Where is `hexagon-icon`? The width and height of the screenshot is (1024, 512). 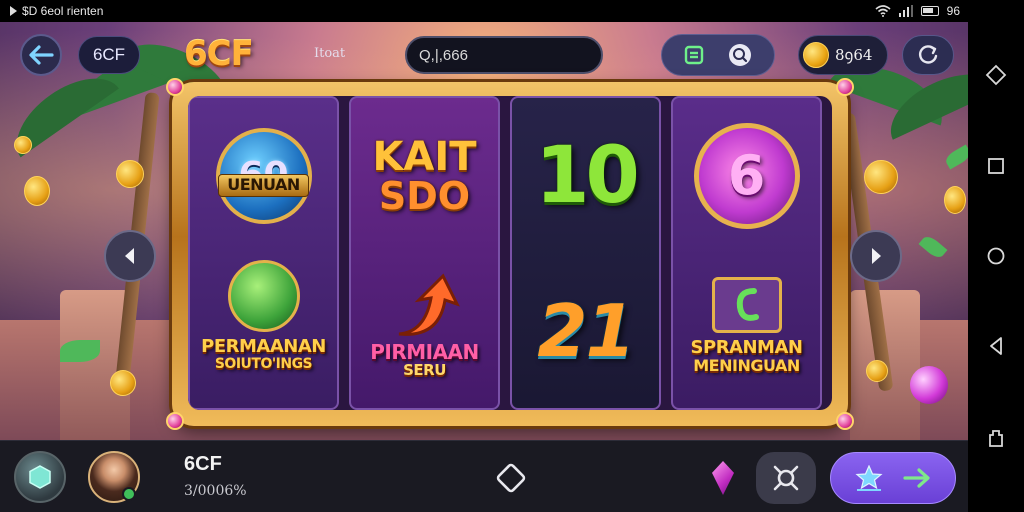 hexagon-icon is located at coordinates (40, 477).